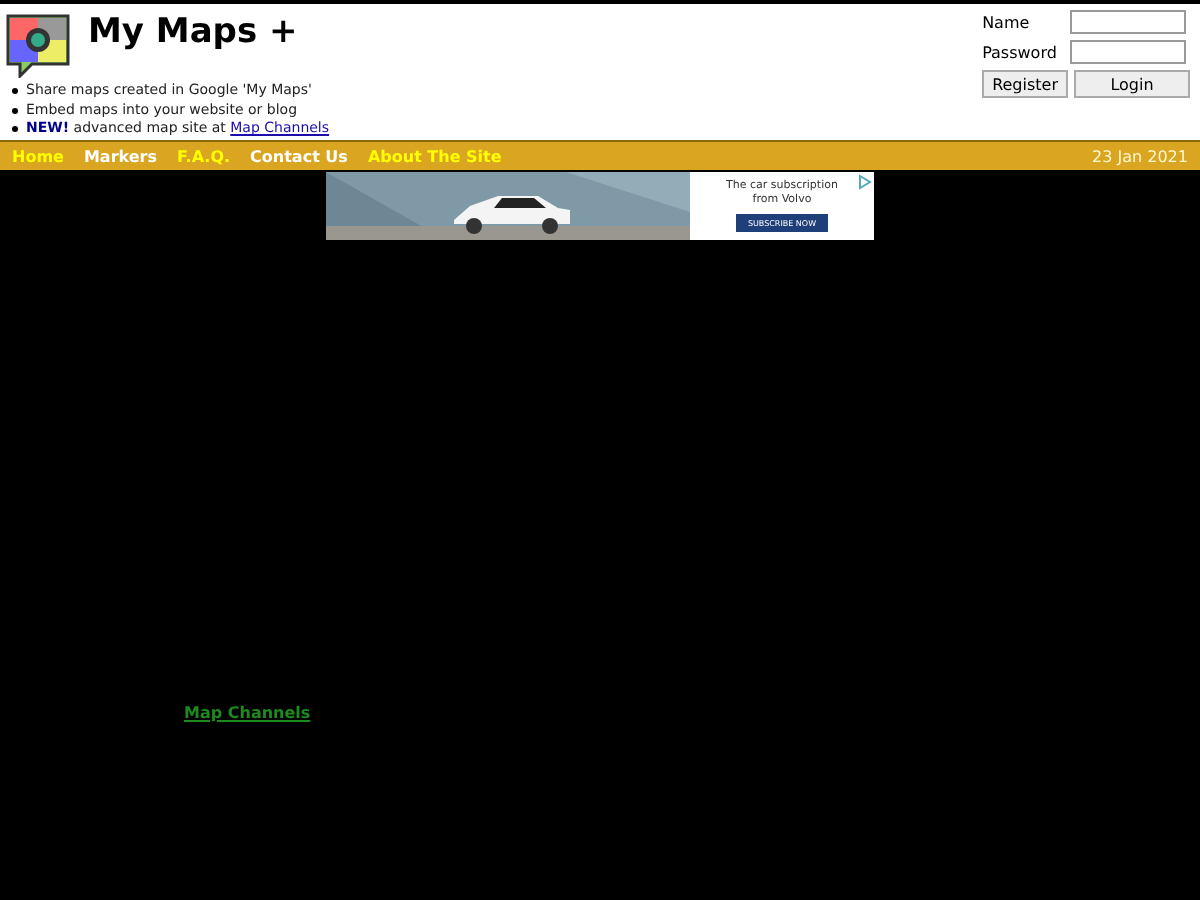 This screenshot has height=900, width=1200. I want to click on register-button: Register, so click(1025, 84).